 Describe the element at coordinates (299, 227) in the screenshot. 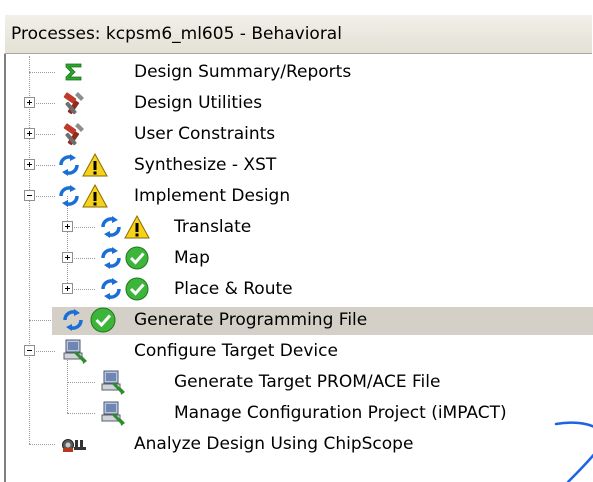

I see `process-item-translate: Translate` at that location.